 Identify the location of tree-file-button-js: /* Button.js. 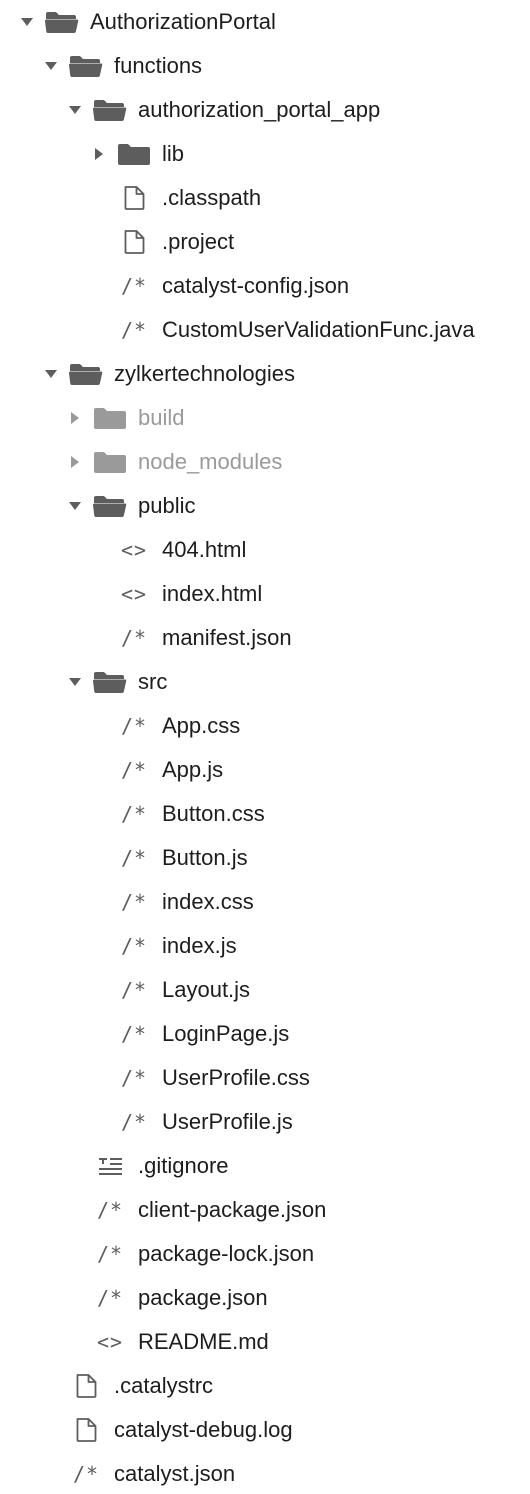
(265, 858).